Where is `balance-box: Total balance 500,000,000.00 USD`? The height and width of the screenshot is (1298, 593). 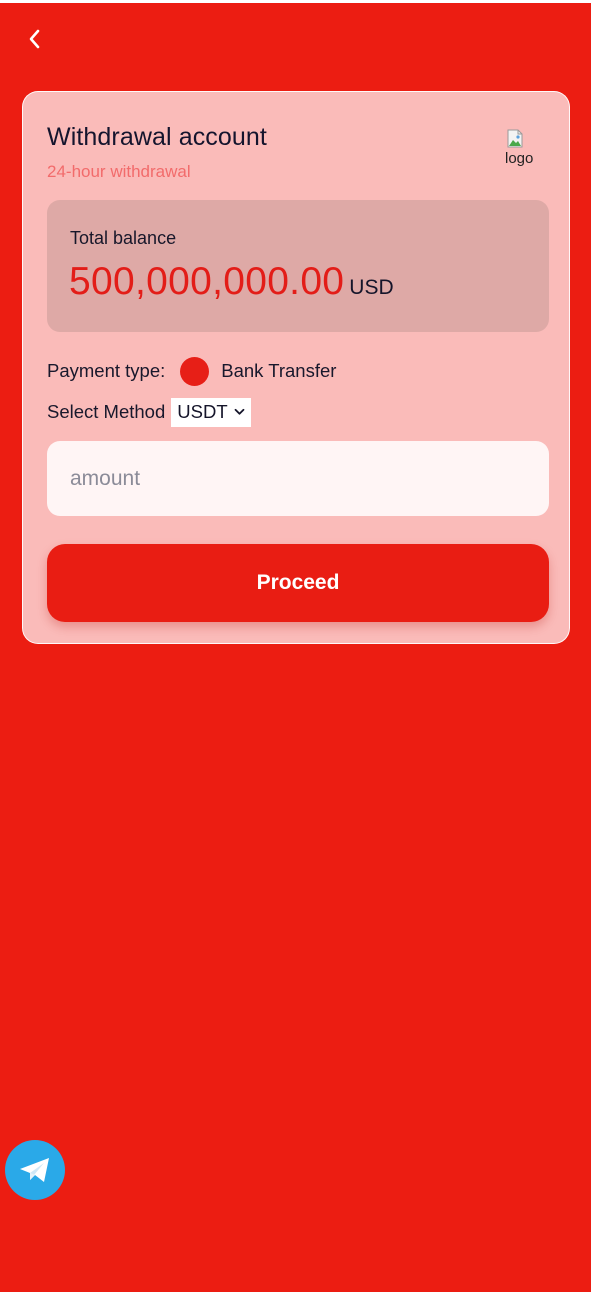 balance-box: Total balance 500,000,000.00 USD is located at coordinates (298, 266).